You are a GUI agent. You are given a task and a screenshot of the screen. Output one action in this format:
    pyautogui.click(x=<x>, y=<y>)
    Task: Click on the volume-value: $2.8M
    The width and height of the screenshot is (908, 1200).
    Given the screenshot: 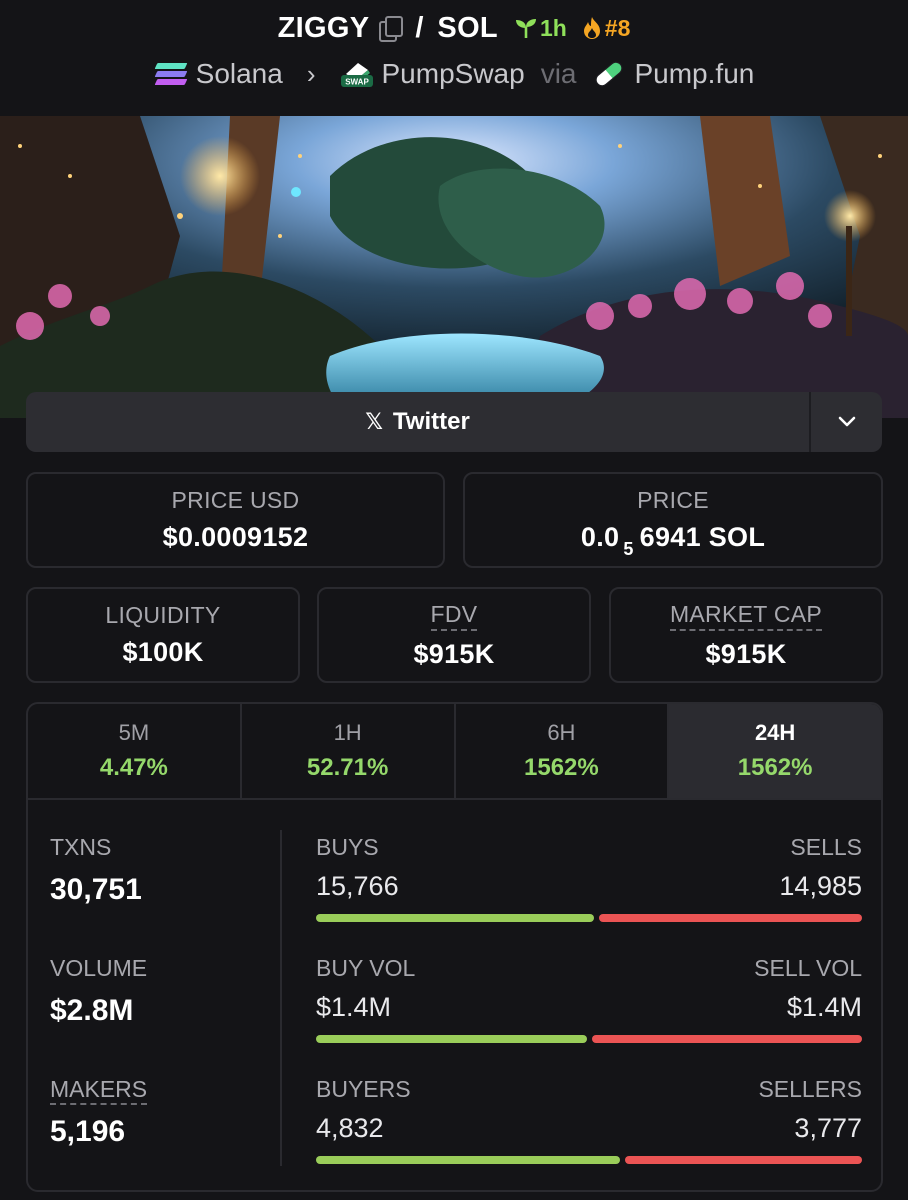 What is the action you would take?
    pyautogui.click(x=92, y=1010)
    